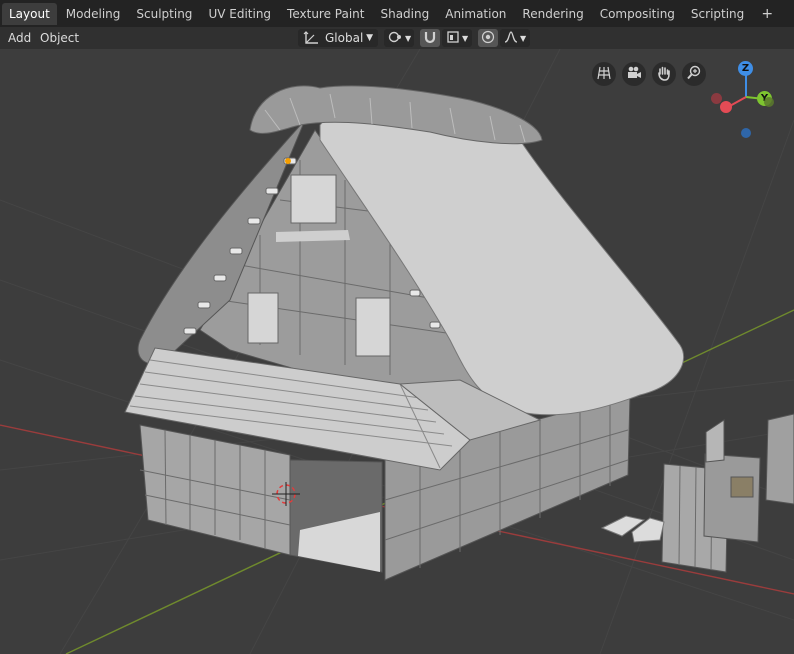 This screenshot has height=654, width=794. I want to click on zoom-icon, so click(694, 74).